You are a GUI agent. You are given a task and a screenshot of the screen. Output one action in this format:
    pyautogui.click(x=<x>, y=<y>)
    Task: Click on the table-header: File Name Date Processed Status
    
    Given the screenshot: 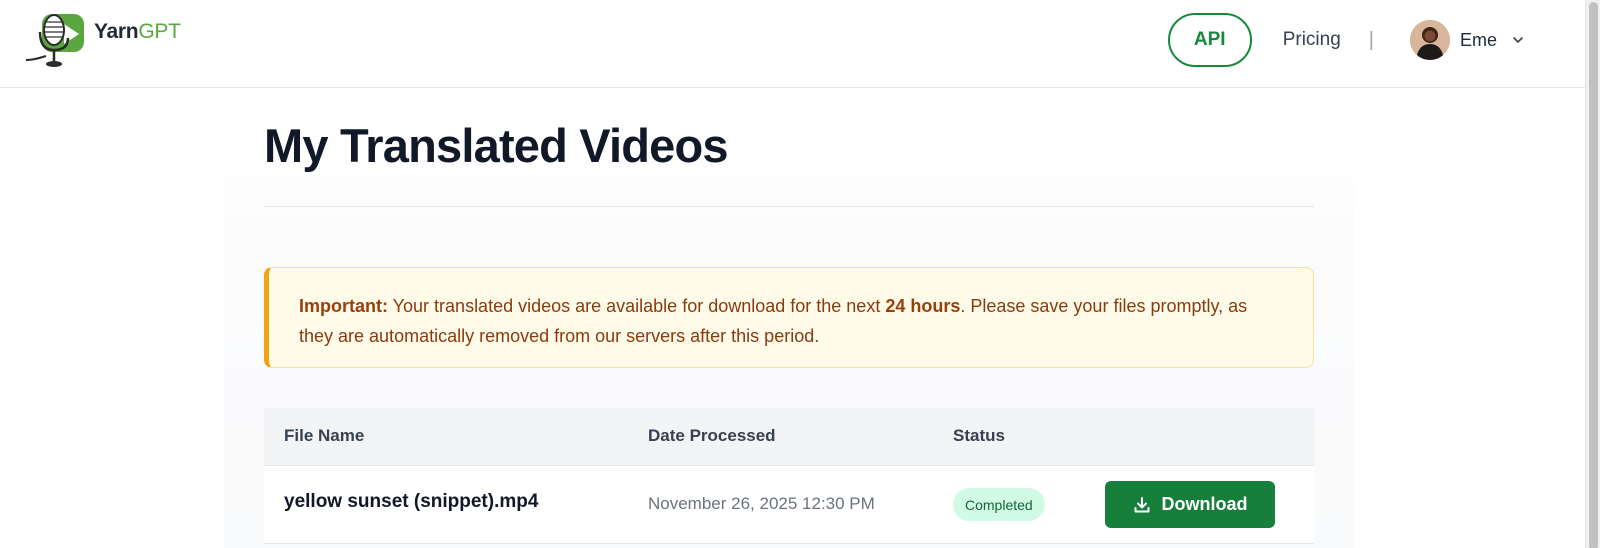 What is the action you would take?
    pyautogui.click(x=789, y=437)
    